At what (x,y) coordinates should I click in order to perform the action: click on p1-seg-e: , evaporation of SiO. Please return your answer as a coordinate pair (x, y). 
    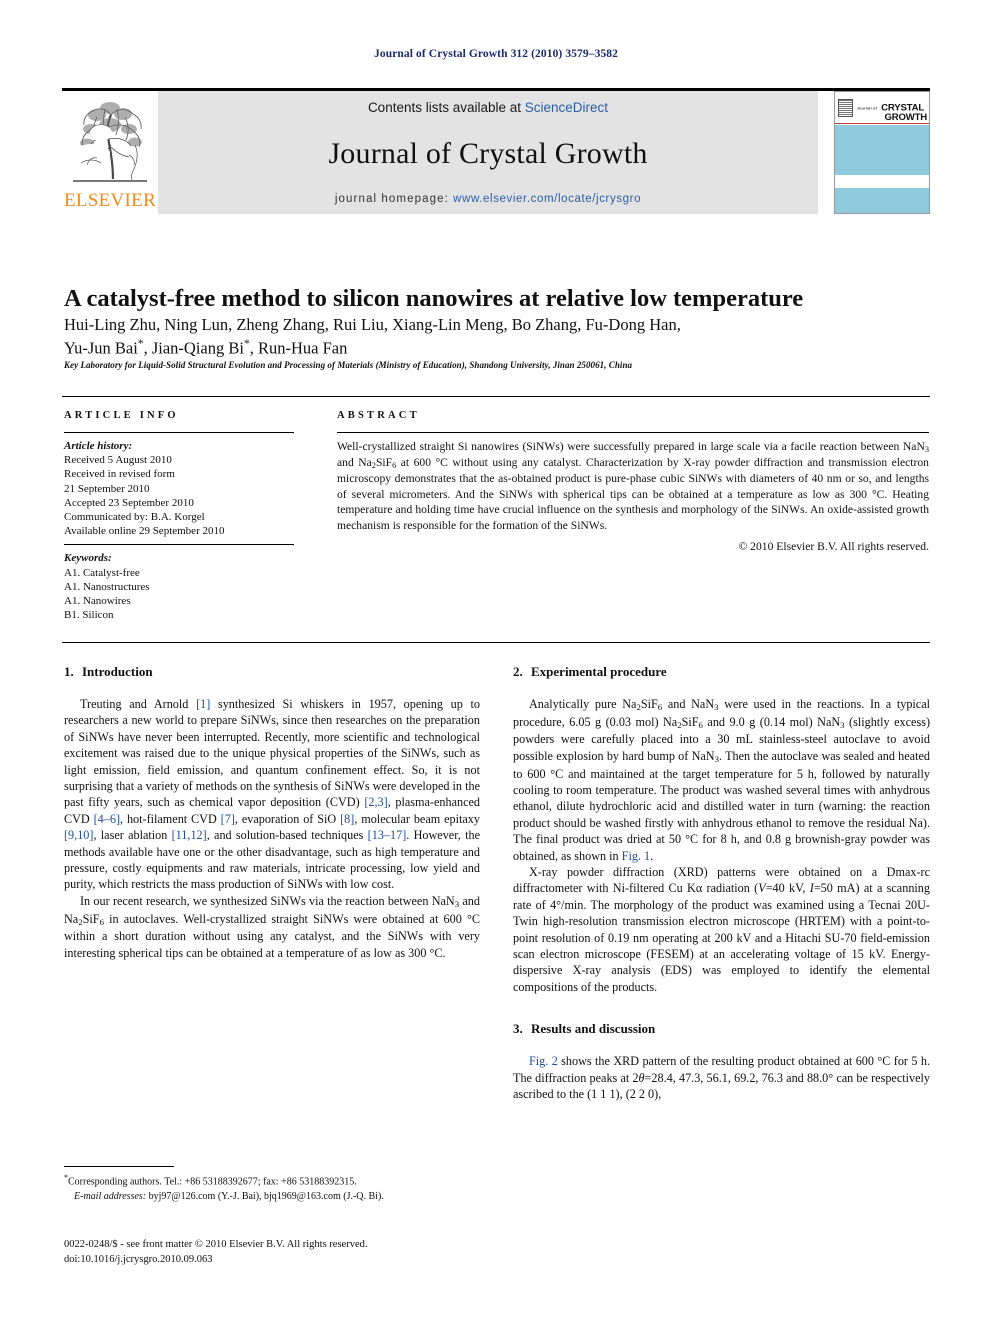
    Looking at the image, I should click on (287, 818).